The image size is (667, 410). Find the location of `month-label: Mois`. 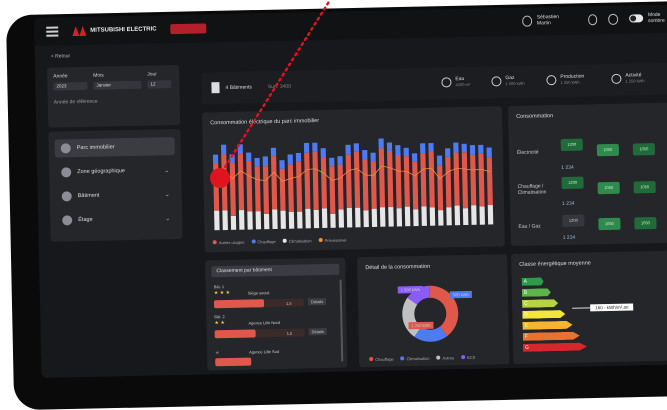

month-label: Mois is located at coordinates (98, 75).